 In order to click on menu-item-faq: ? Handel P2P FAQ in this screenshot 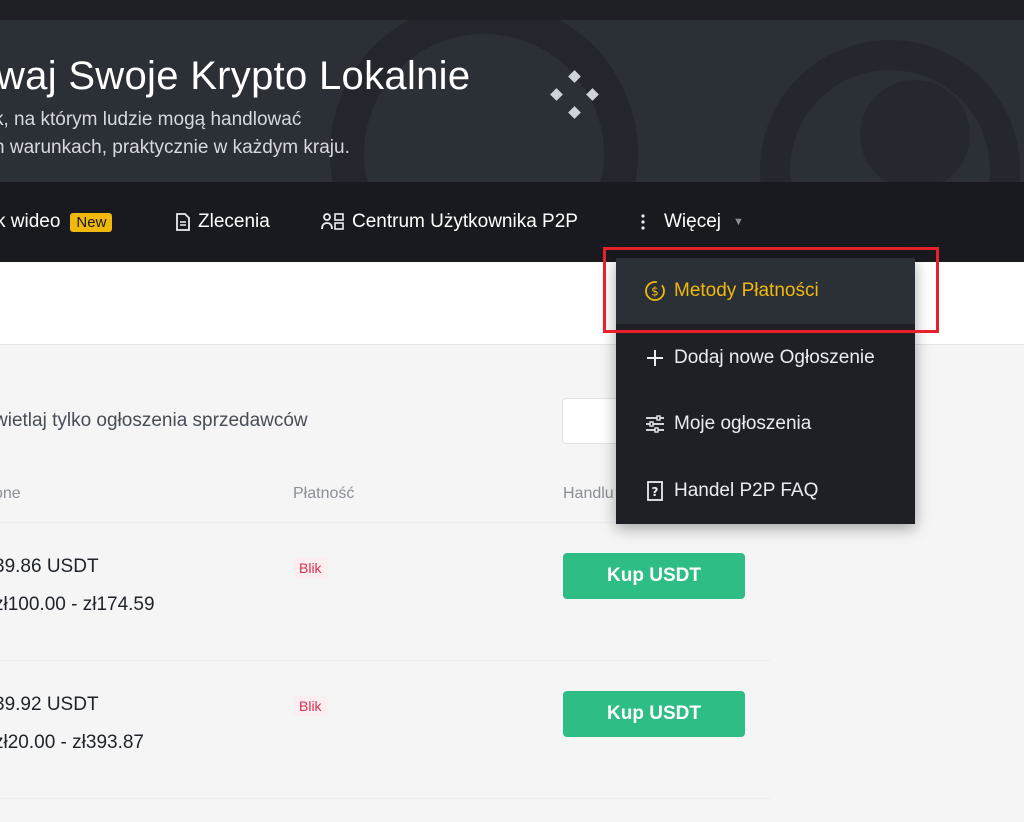, I will do `click(765, 491)`.